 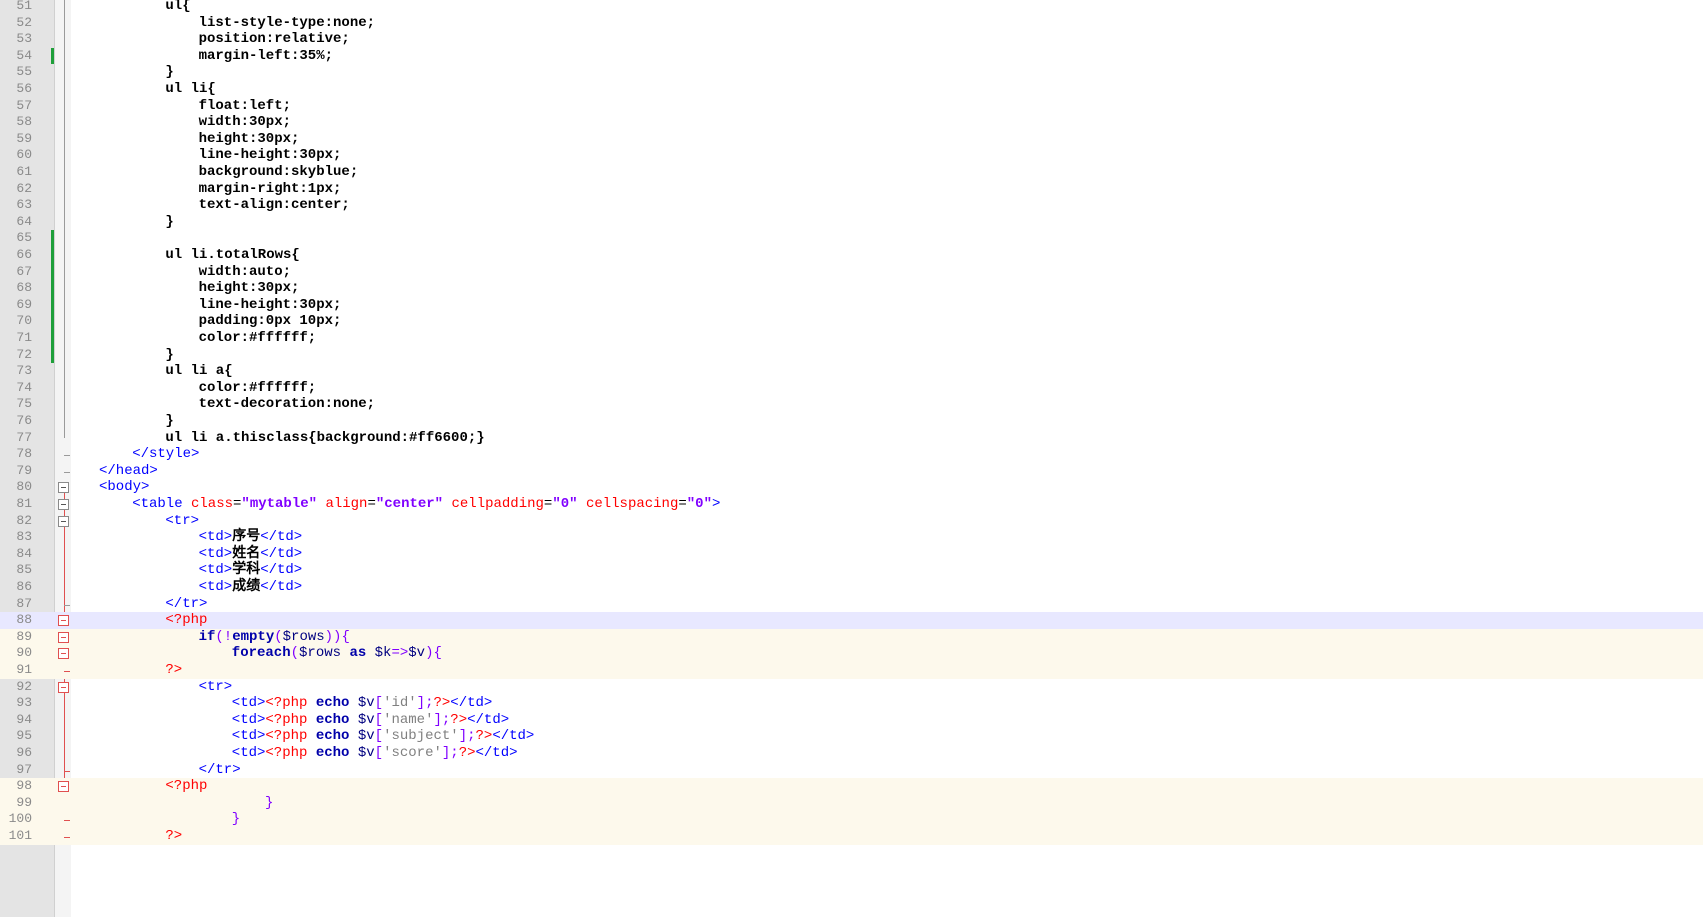 What do you see at coordinates (851, 355) in the screenshot?
I see `code-line: 72}` at bounding box center [851, 355].